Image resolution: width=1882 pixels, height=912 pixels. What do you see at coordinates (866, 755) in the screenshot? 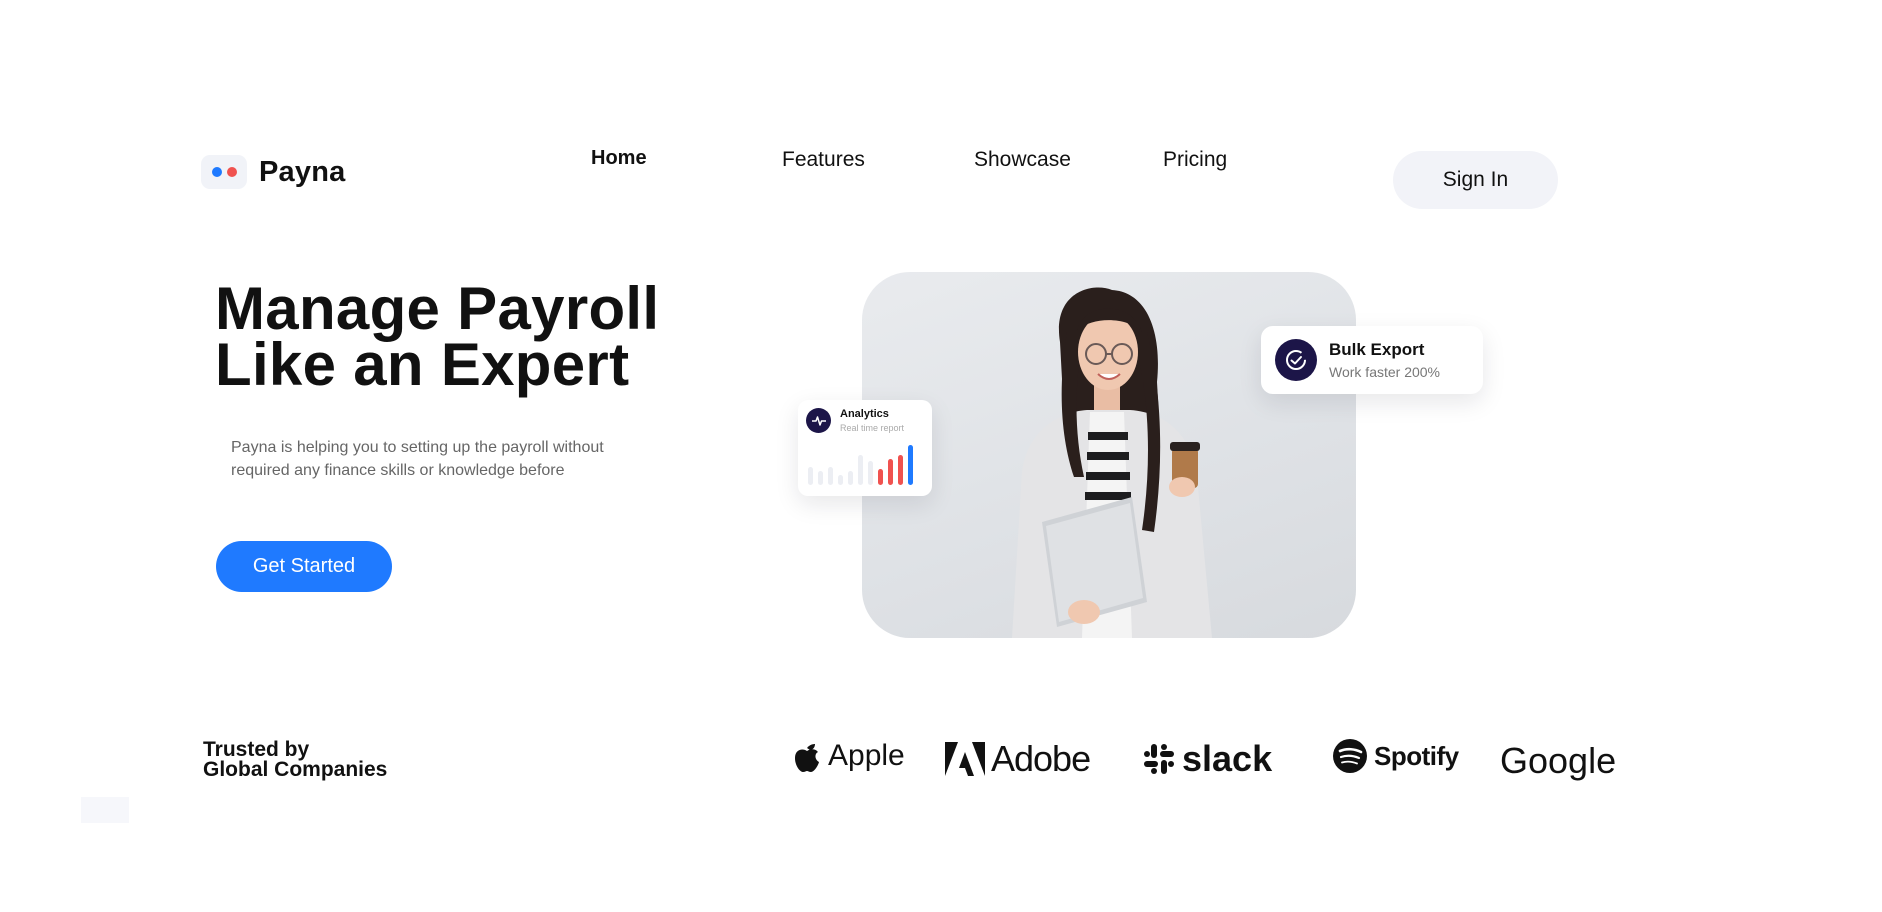
I see `apple-label: Apple` at bounding box center [866, 755].